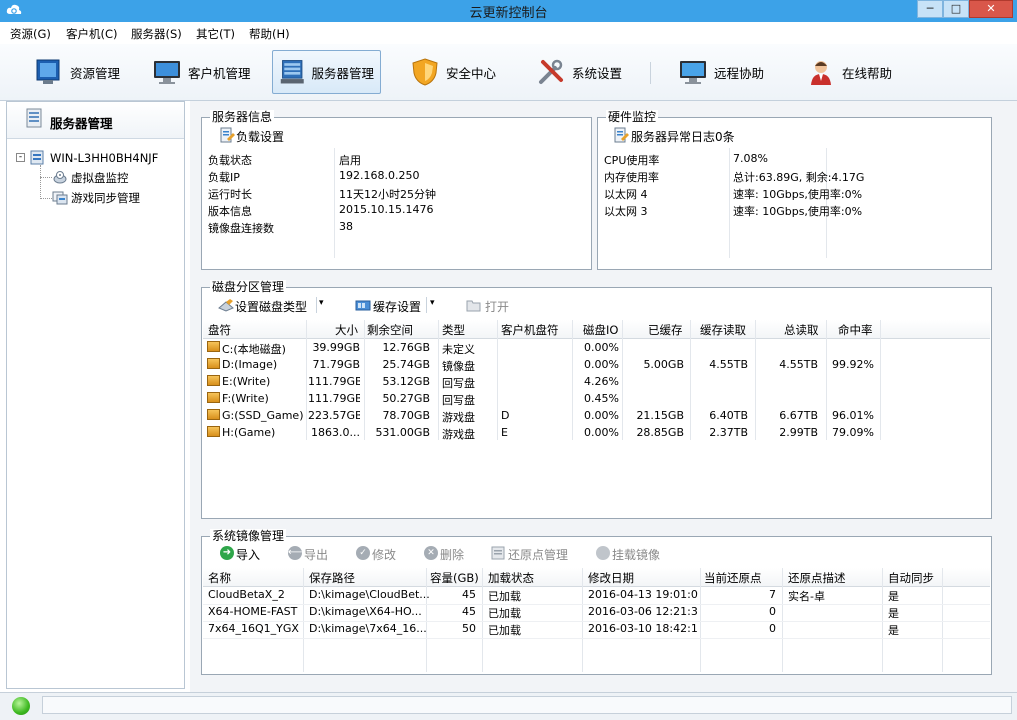 This screenshot has width=1017, height=720. I want to click on column-header-auto-sync: 自动同步, so click(911, 578).